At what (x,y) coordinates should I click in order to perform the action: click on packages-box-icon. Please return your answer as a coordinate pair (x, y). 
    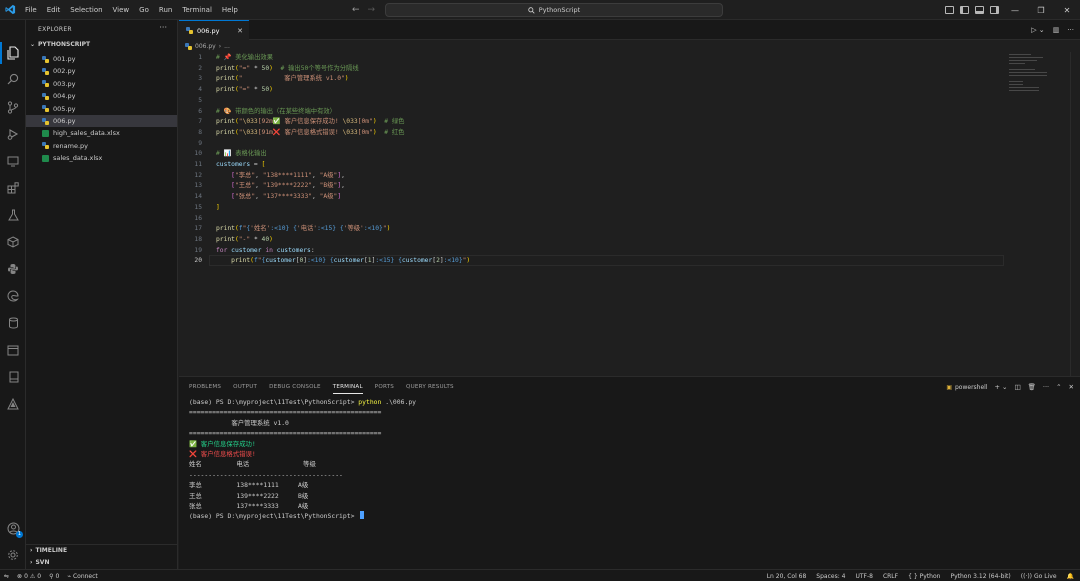
    Looking at the image, I should click on (13, 242).